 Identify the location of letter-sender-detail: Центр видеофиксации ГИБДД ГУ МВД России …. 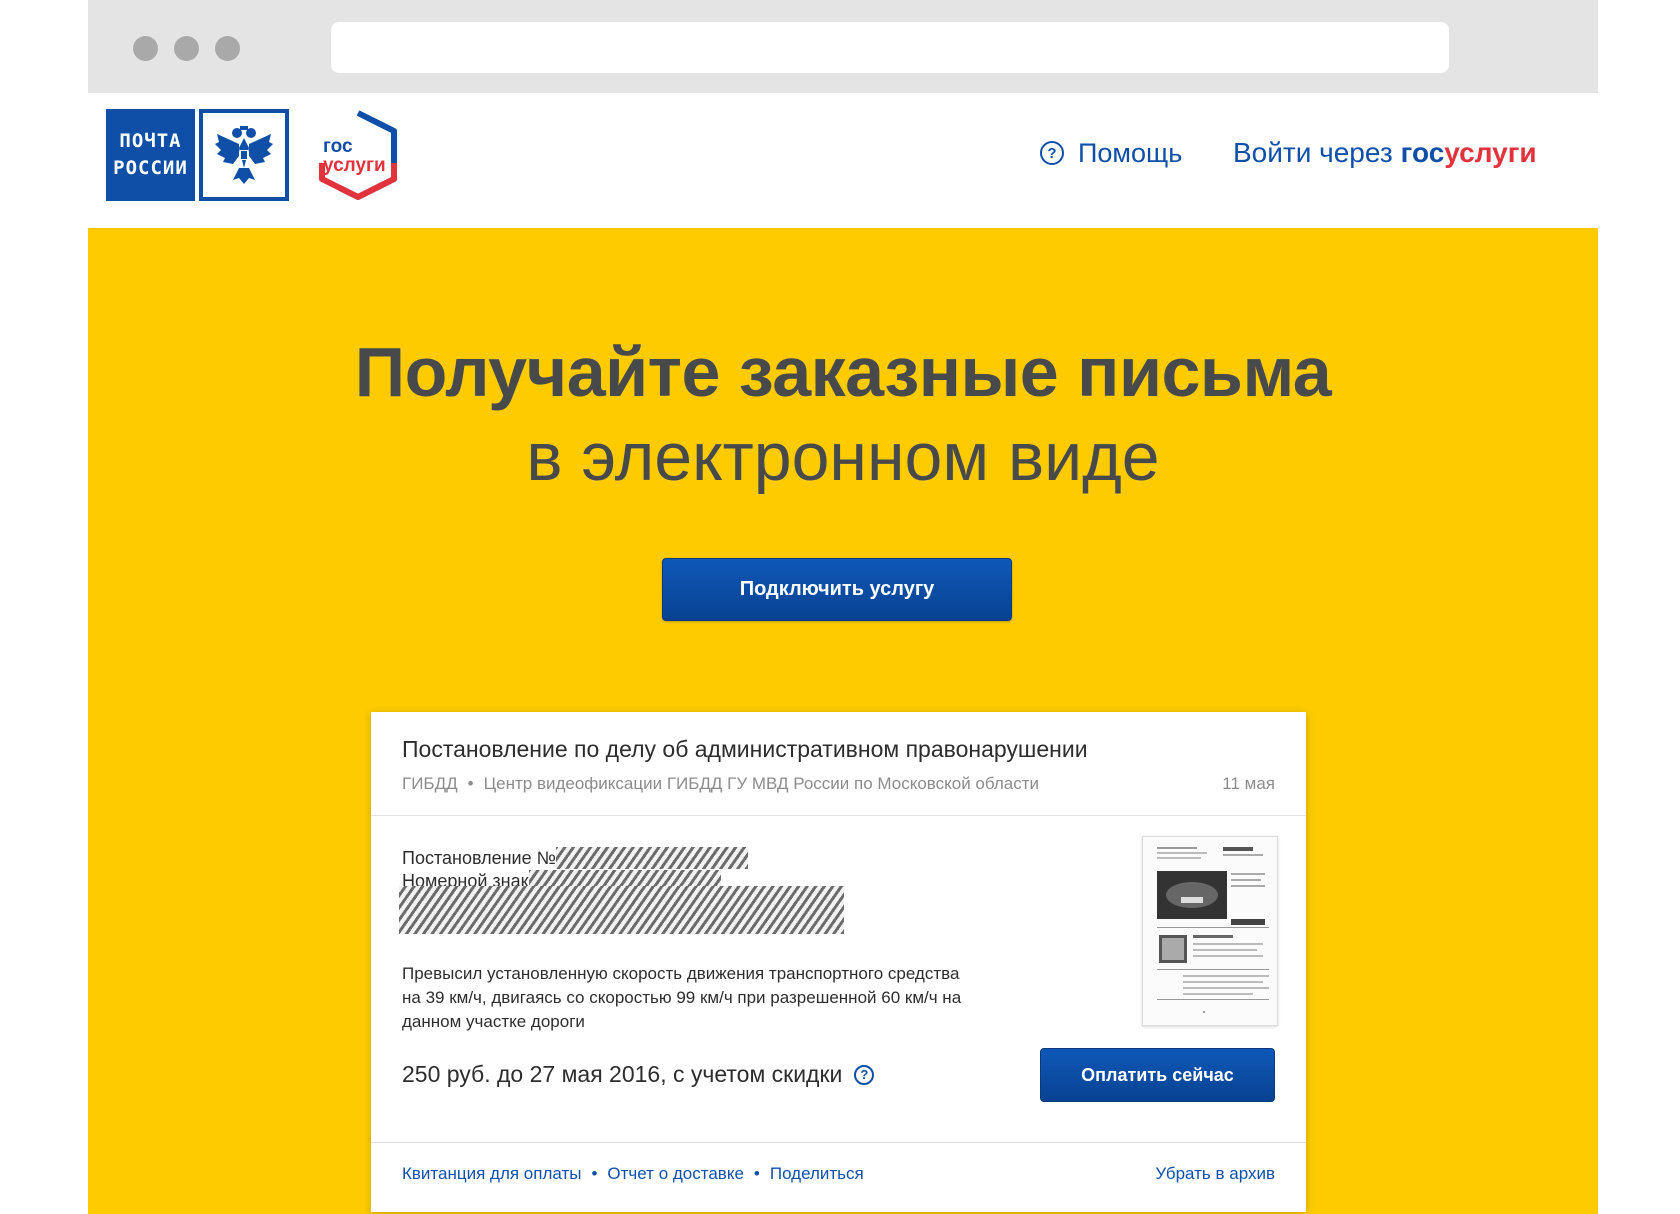
(761, 783).